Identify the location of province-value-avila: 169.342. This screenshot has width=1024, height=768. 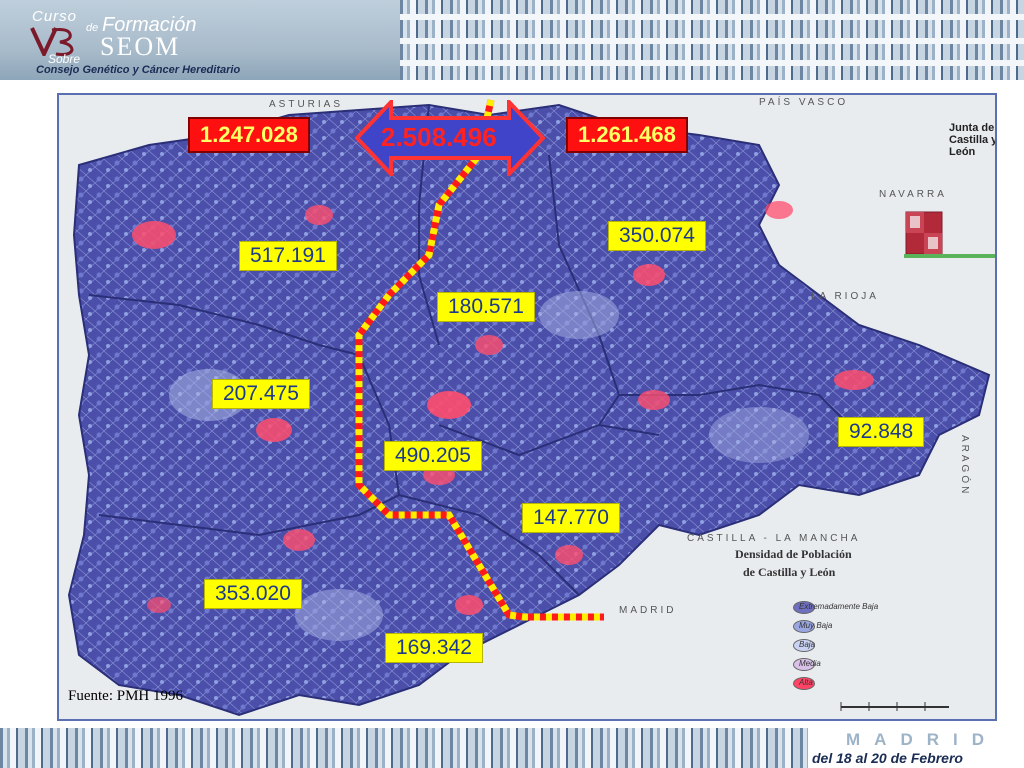
(434, 648).